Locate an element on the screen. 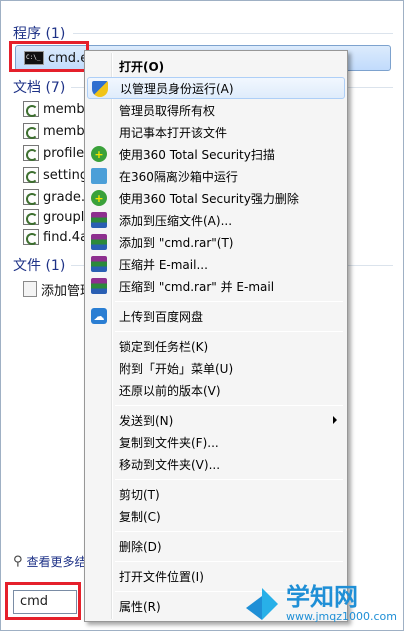 This screenshot has height=631, width=404. document-item: profile. is located at coordinates (58, 153).